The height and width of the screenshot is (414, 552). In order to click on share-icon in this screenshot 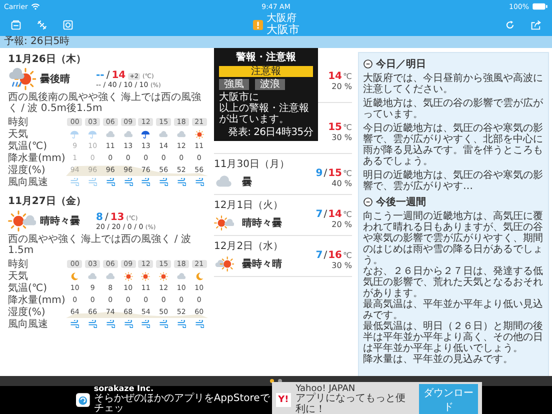, I will do `click(536, 24)`.